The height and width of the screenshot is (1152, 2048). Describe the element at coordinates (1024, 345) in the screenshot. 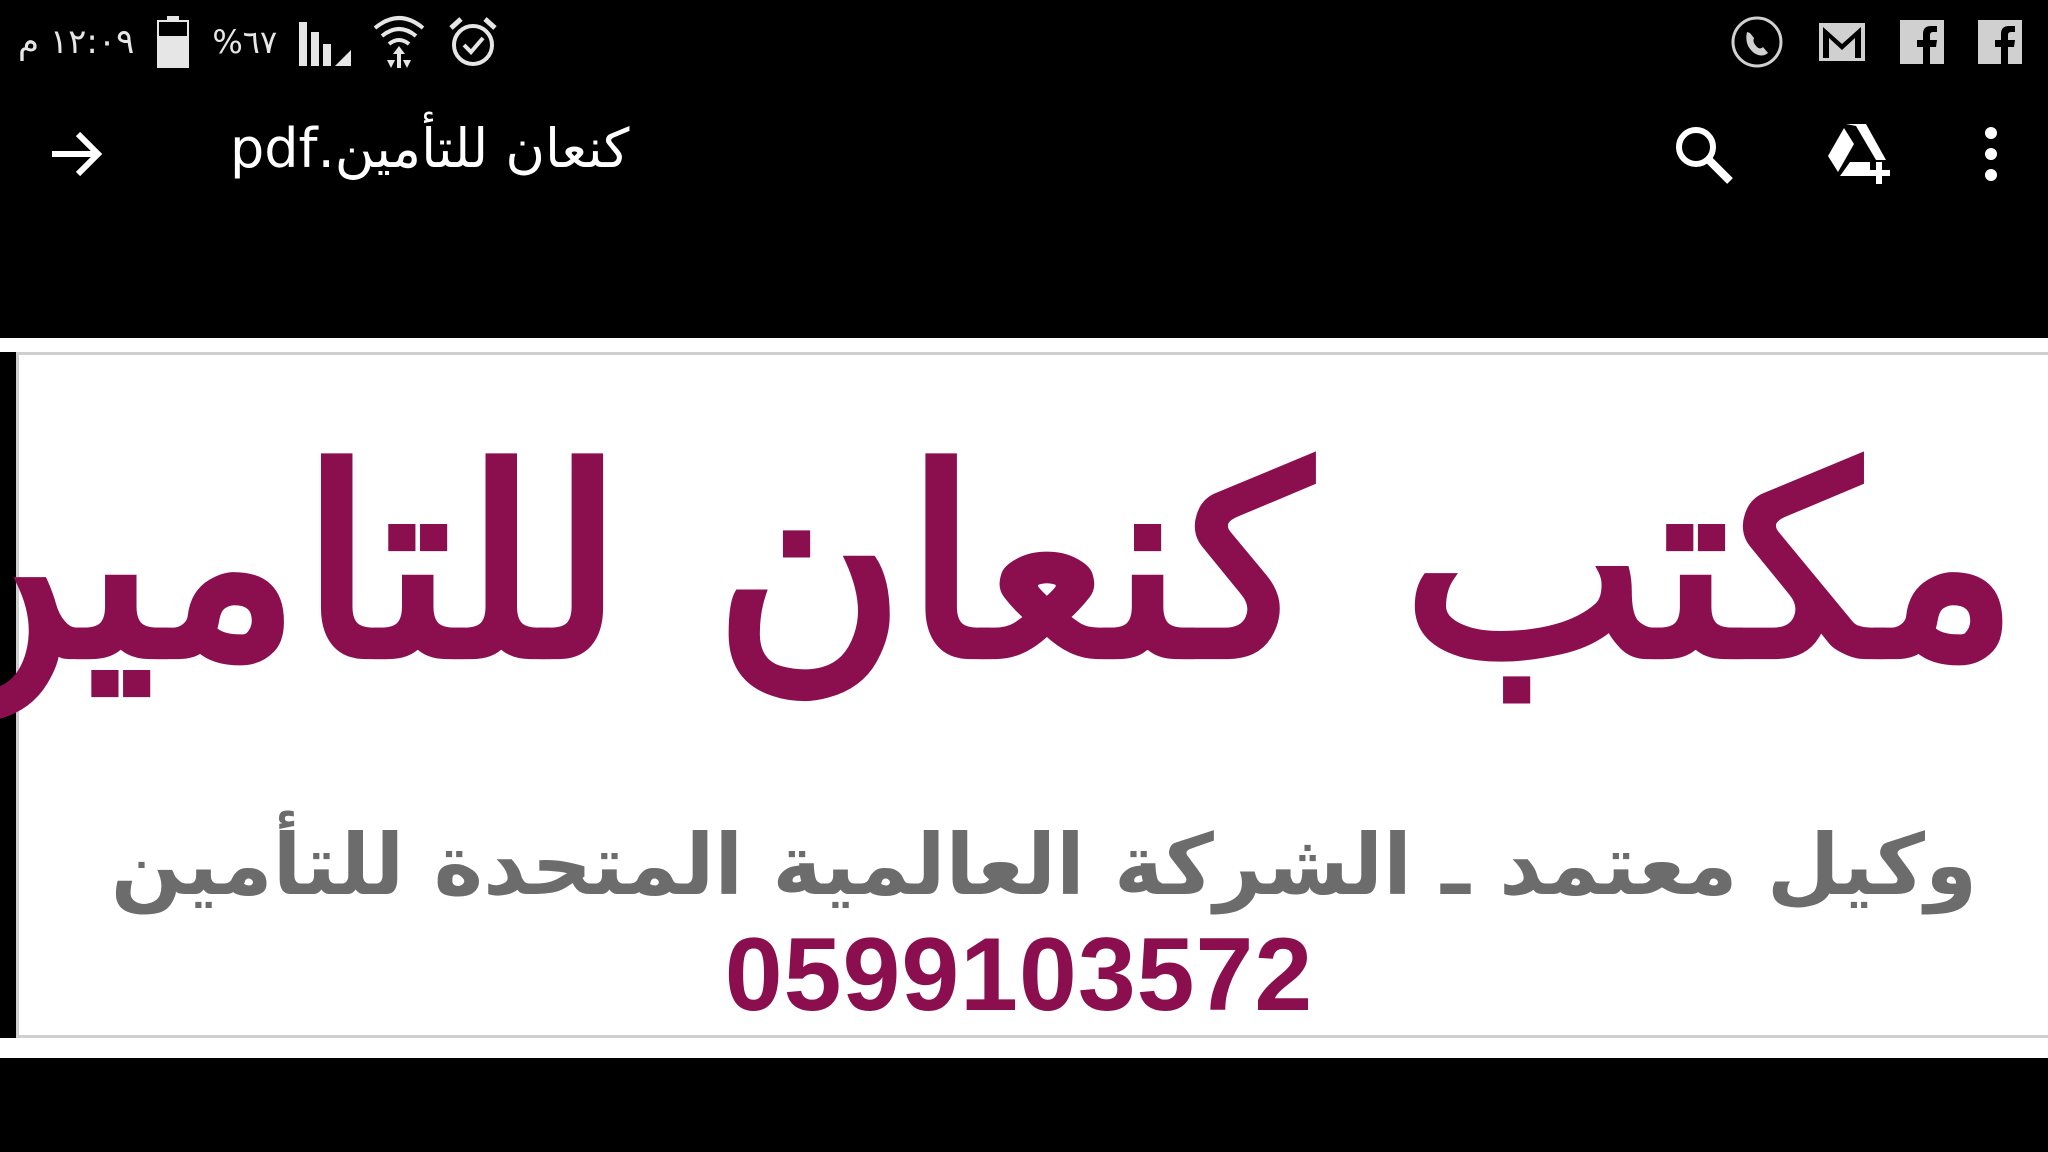

I see `page-edge-top` at that location.